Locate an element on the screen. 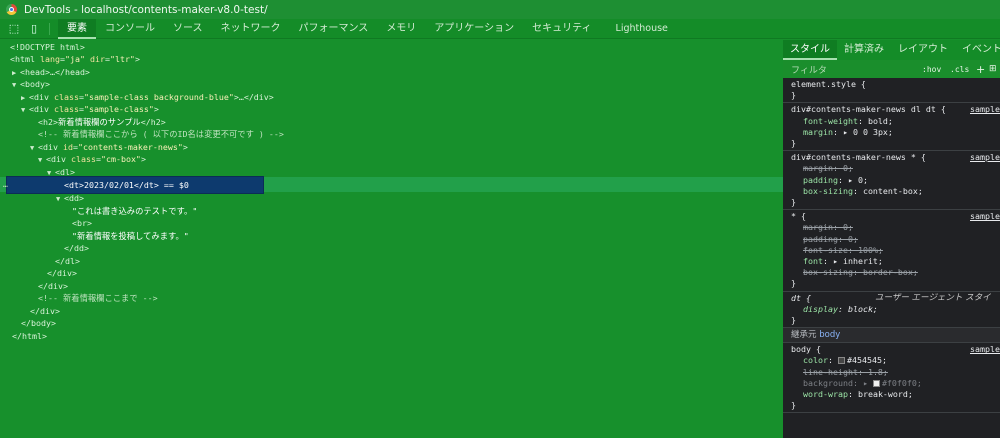  toolbar-divider is located at coordinates (49, 28).